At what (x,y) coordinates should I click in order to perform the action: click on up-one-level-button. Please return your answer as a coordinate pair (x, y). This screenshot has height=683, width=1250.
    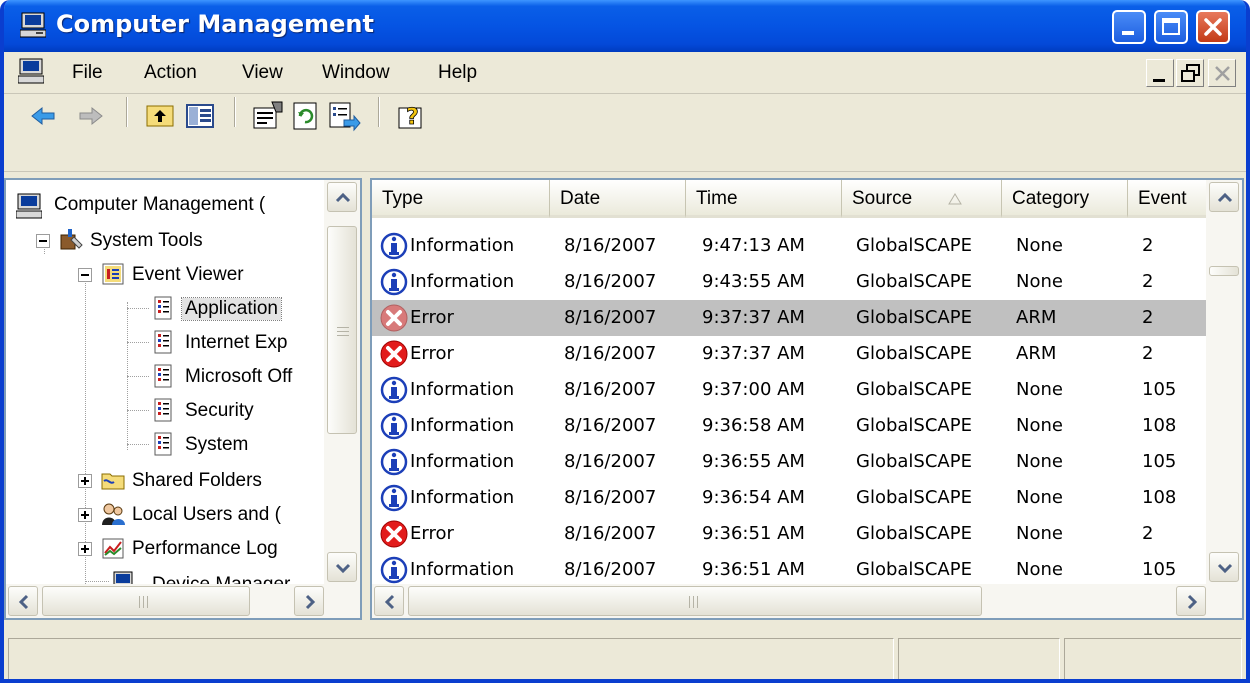
    Looking at the image, I should click on (160, 116).